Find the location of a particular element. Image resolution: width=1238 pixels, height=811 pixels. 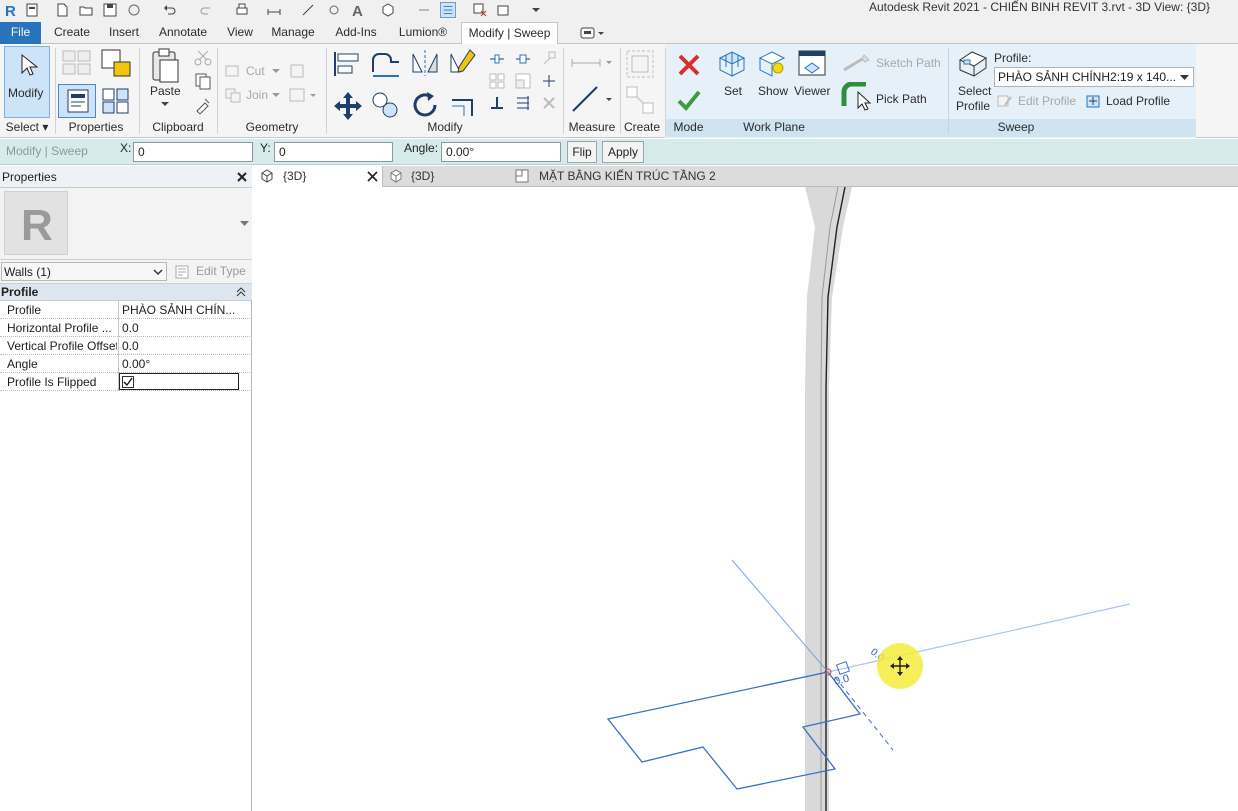

scale-icon is located at coordinates (523, 81).